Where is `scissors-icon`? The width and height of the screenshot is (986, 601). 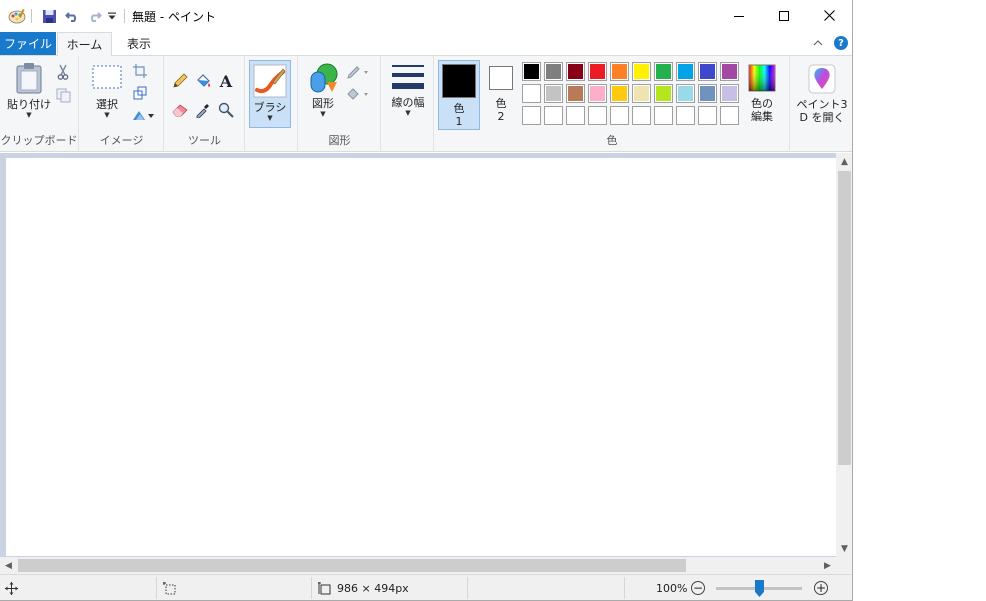
scissors-icon is located at coordinates (63, 72).